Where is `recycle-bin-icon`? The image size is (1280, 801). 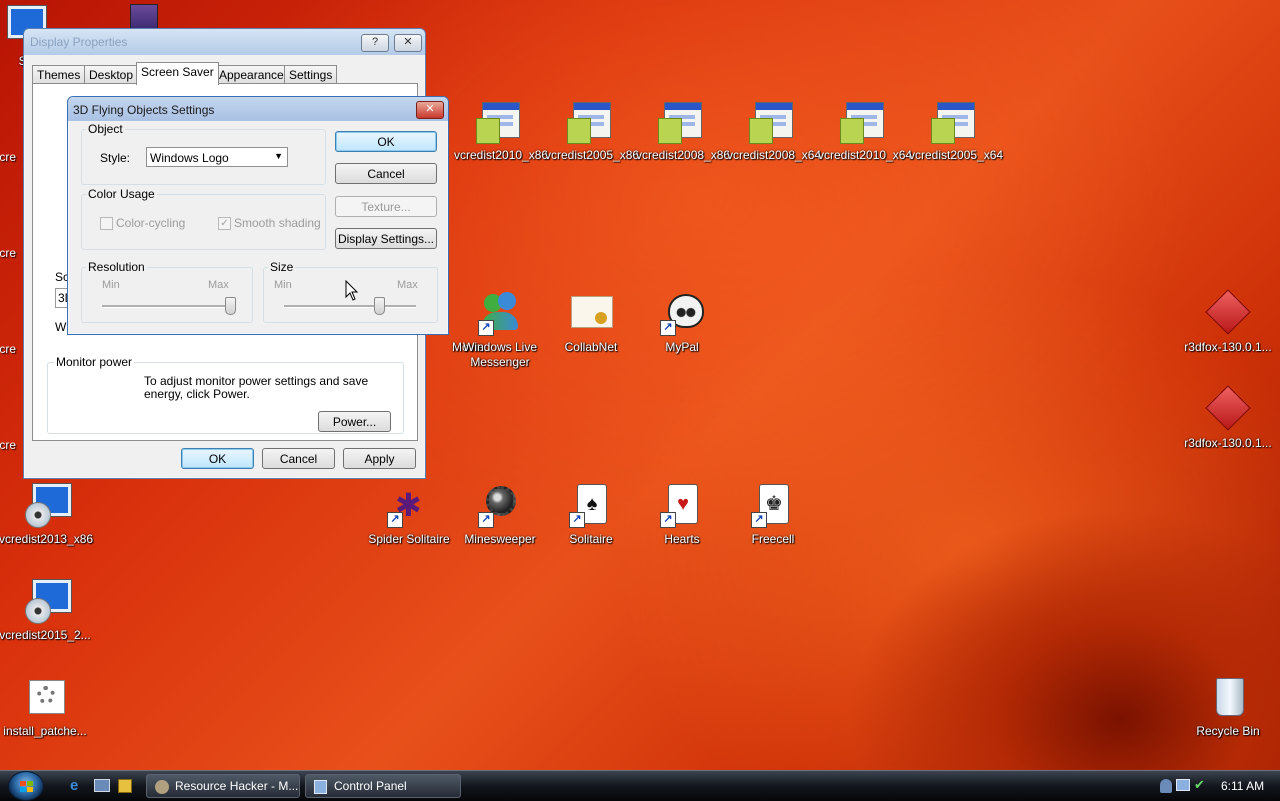
recycle-bin-icon is located at coordinates (1230, 697).